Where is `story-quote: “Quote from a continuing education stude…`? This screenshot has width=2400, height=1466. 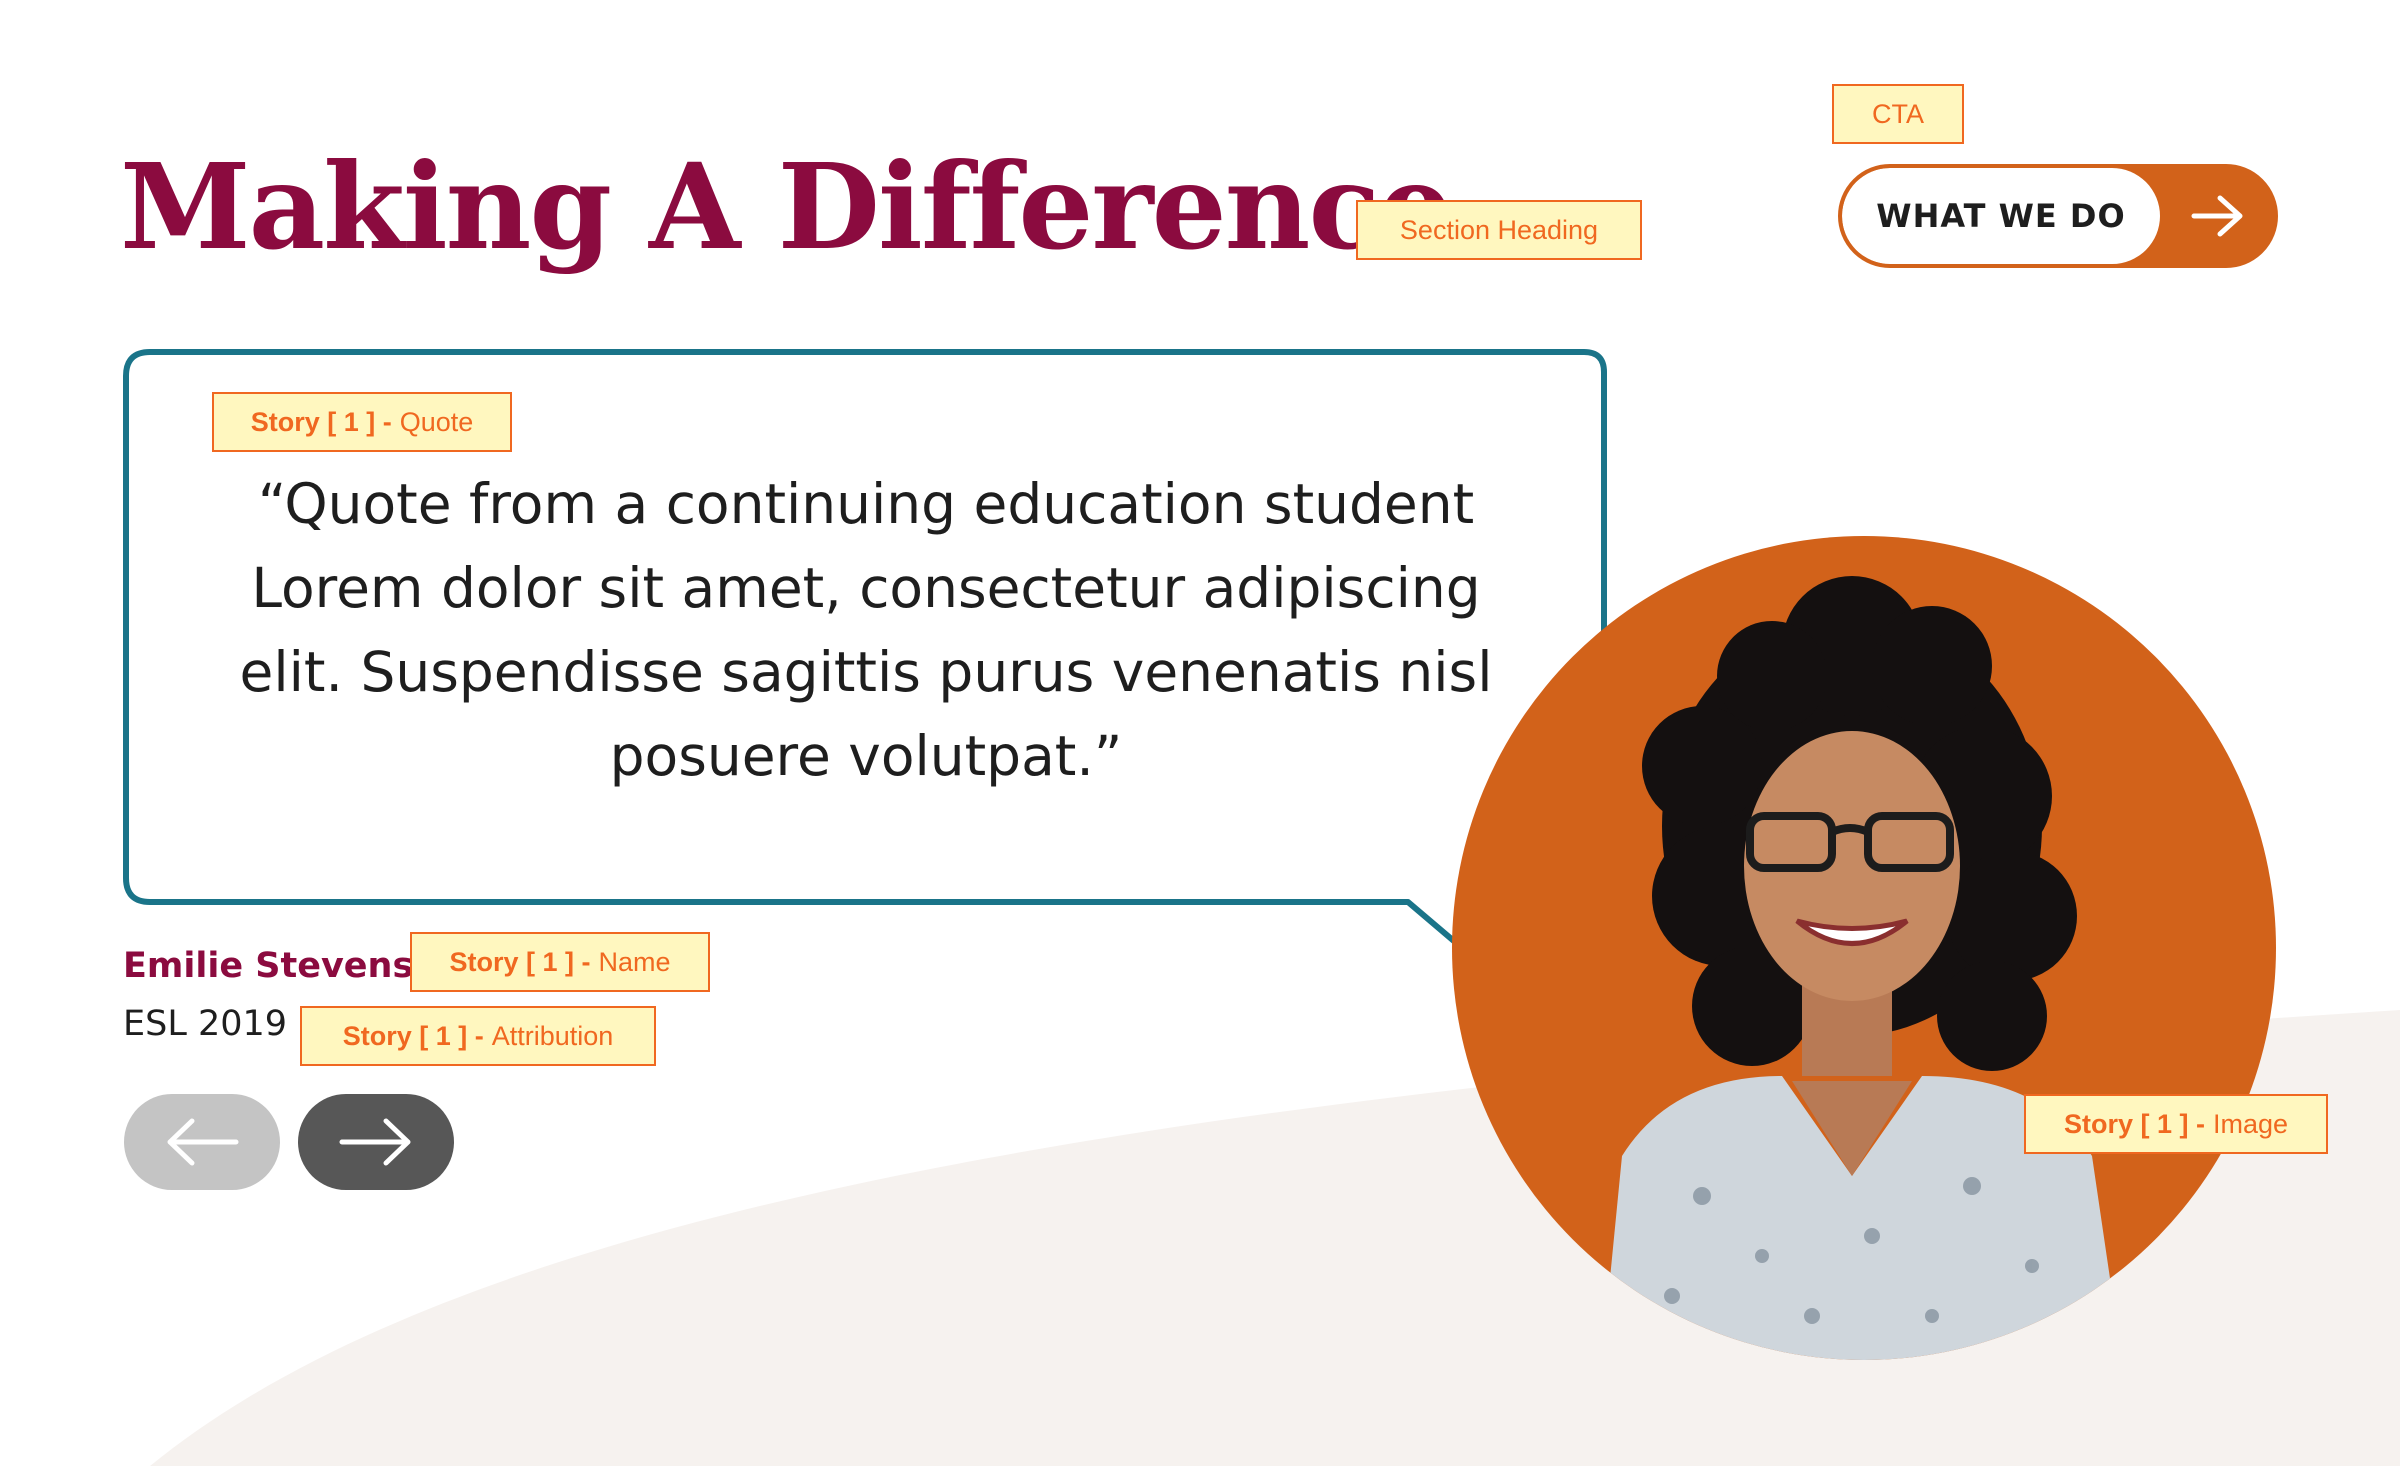 story-quote: “Quote from a continuing education stude… is located at coordinates (866, 630).